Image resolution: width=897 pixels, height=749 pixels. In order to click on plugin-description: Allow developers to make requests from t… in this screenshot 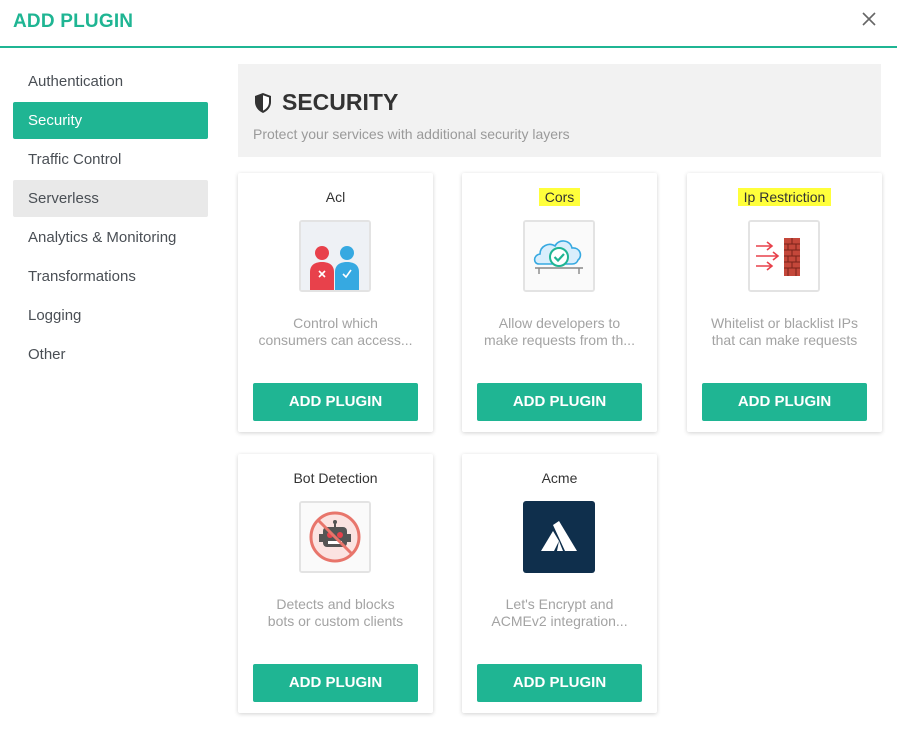, I will do `click(559, 332)`.